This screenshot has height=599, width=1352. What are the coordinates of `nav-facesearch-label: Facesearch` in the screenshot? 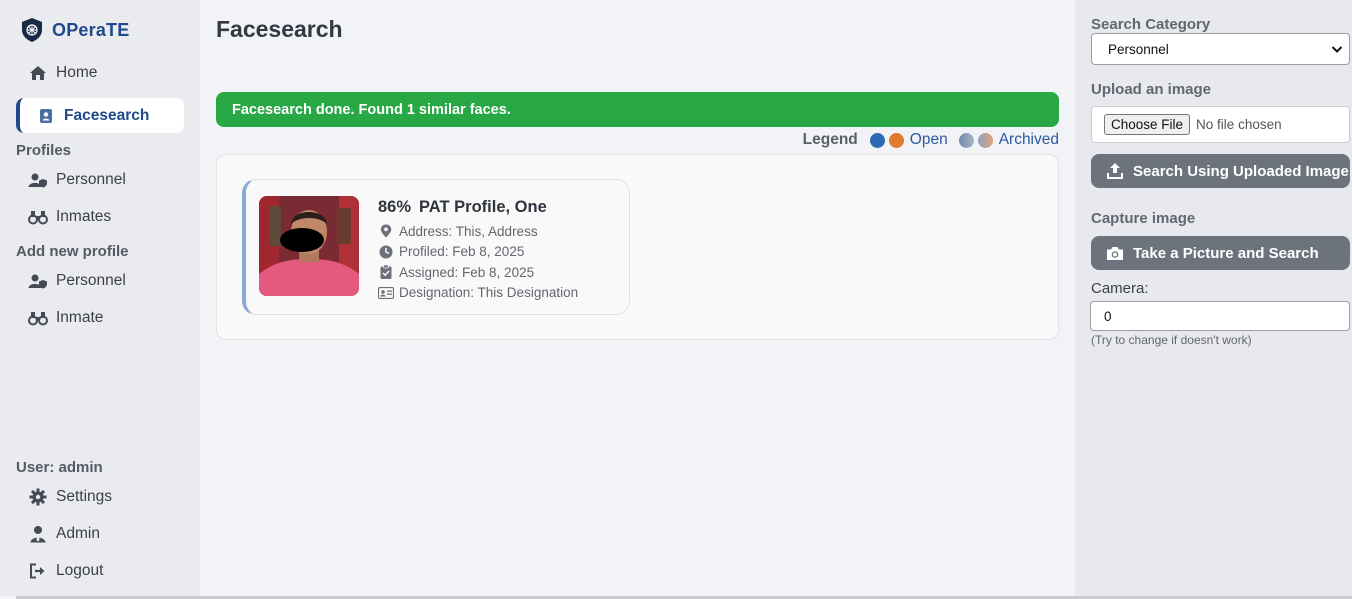 It's located at (107, 115).